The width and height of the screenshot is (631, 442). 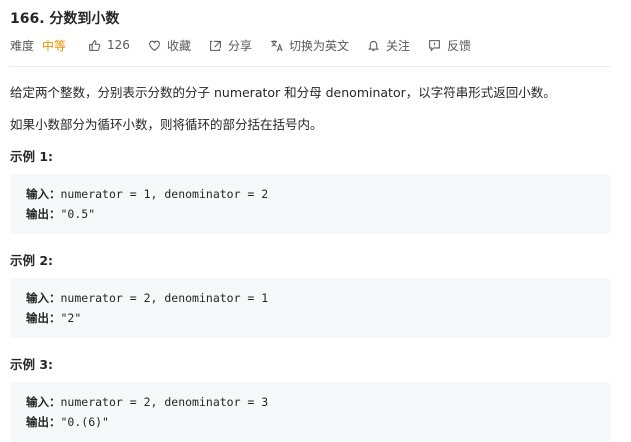 What do you see at coordinates (277, 45) in the screenshot?
I see `translate-icon` at bounding box center [277, 45].